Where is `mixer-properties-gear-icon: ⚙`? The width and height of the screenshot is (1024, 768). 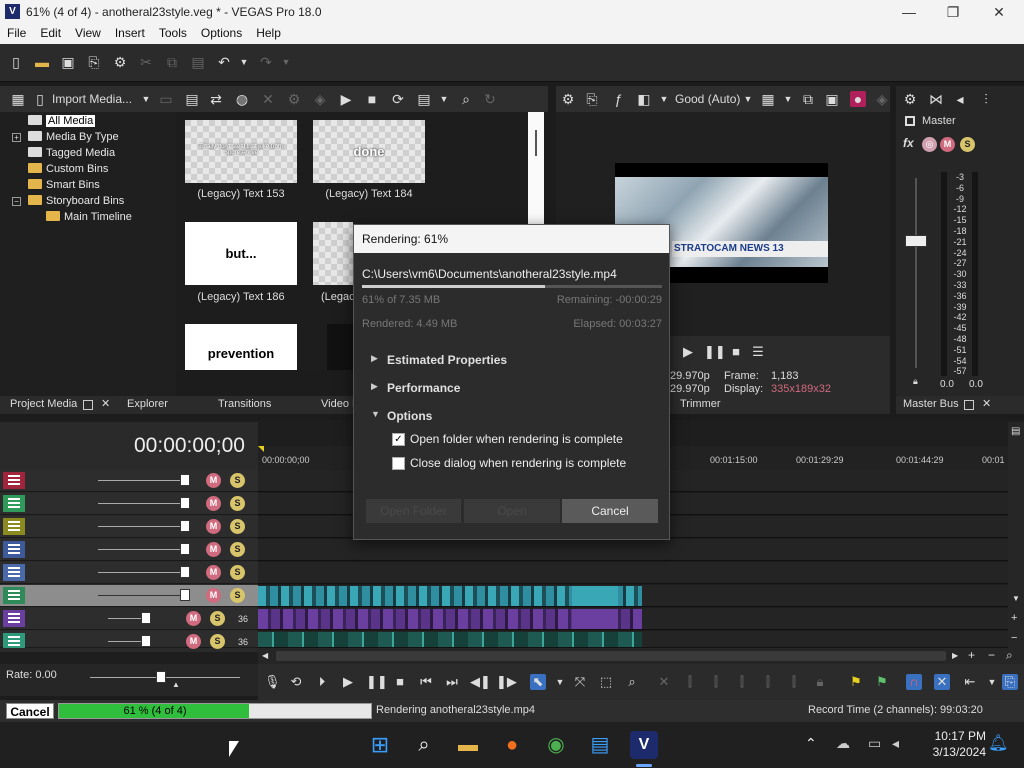 mixer-properties-gear-icon: ⚙ is located at coordinates (910, 99).